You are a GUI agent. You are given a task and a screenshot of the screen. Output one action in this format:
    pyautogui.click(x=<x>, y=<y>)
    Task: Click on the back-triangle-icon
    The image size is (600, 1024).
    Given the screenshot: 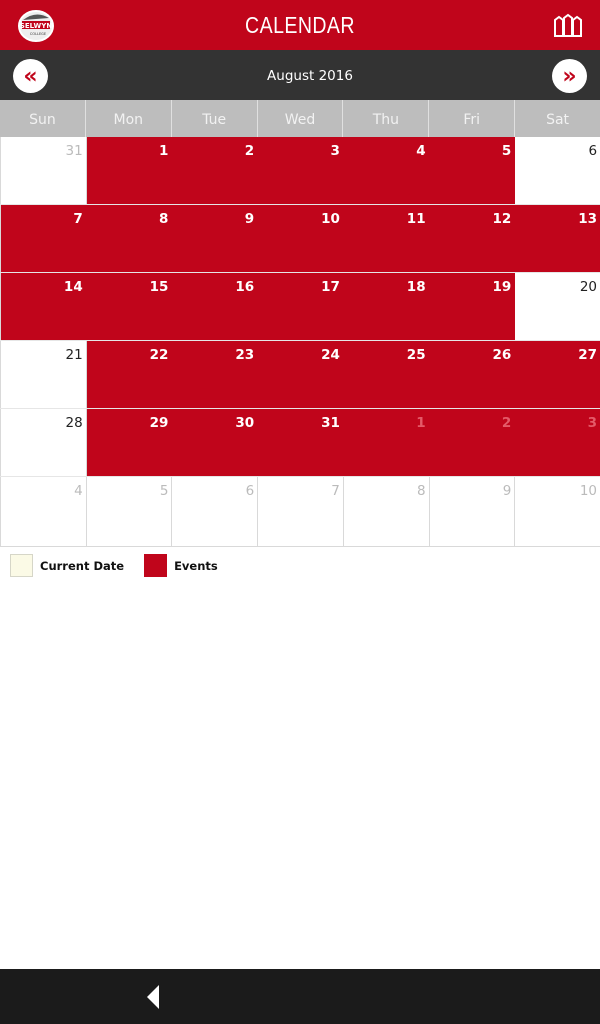 What is the action you would take?
    pyautogui.click(x=153, y=997)
    